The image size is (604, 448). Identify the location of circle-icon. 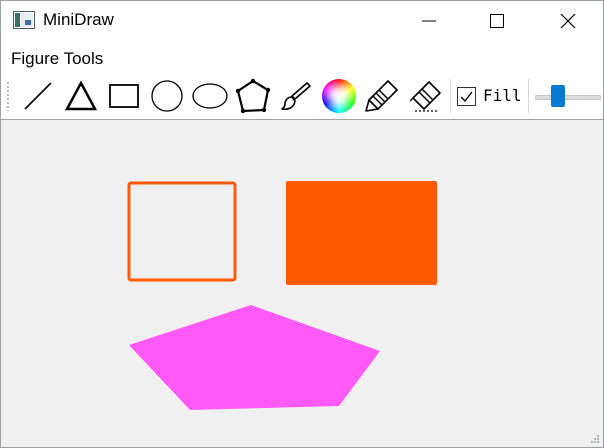
(167, 96).